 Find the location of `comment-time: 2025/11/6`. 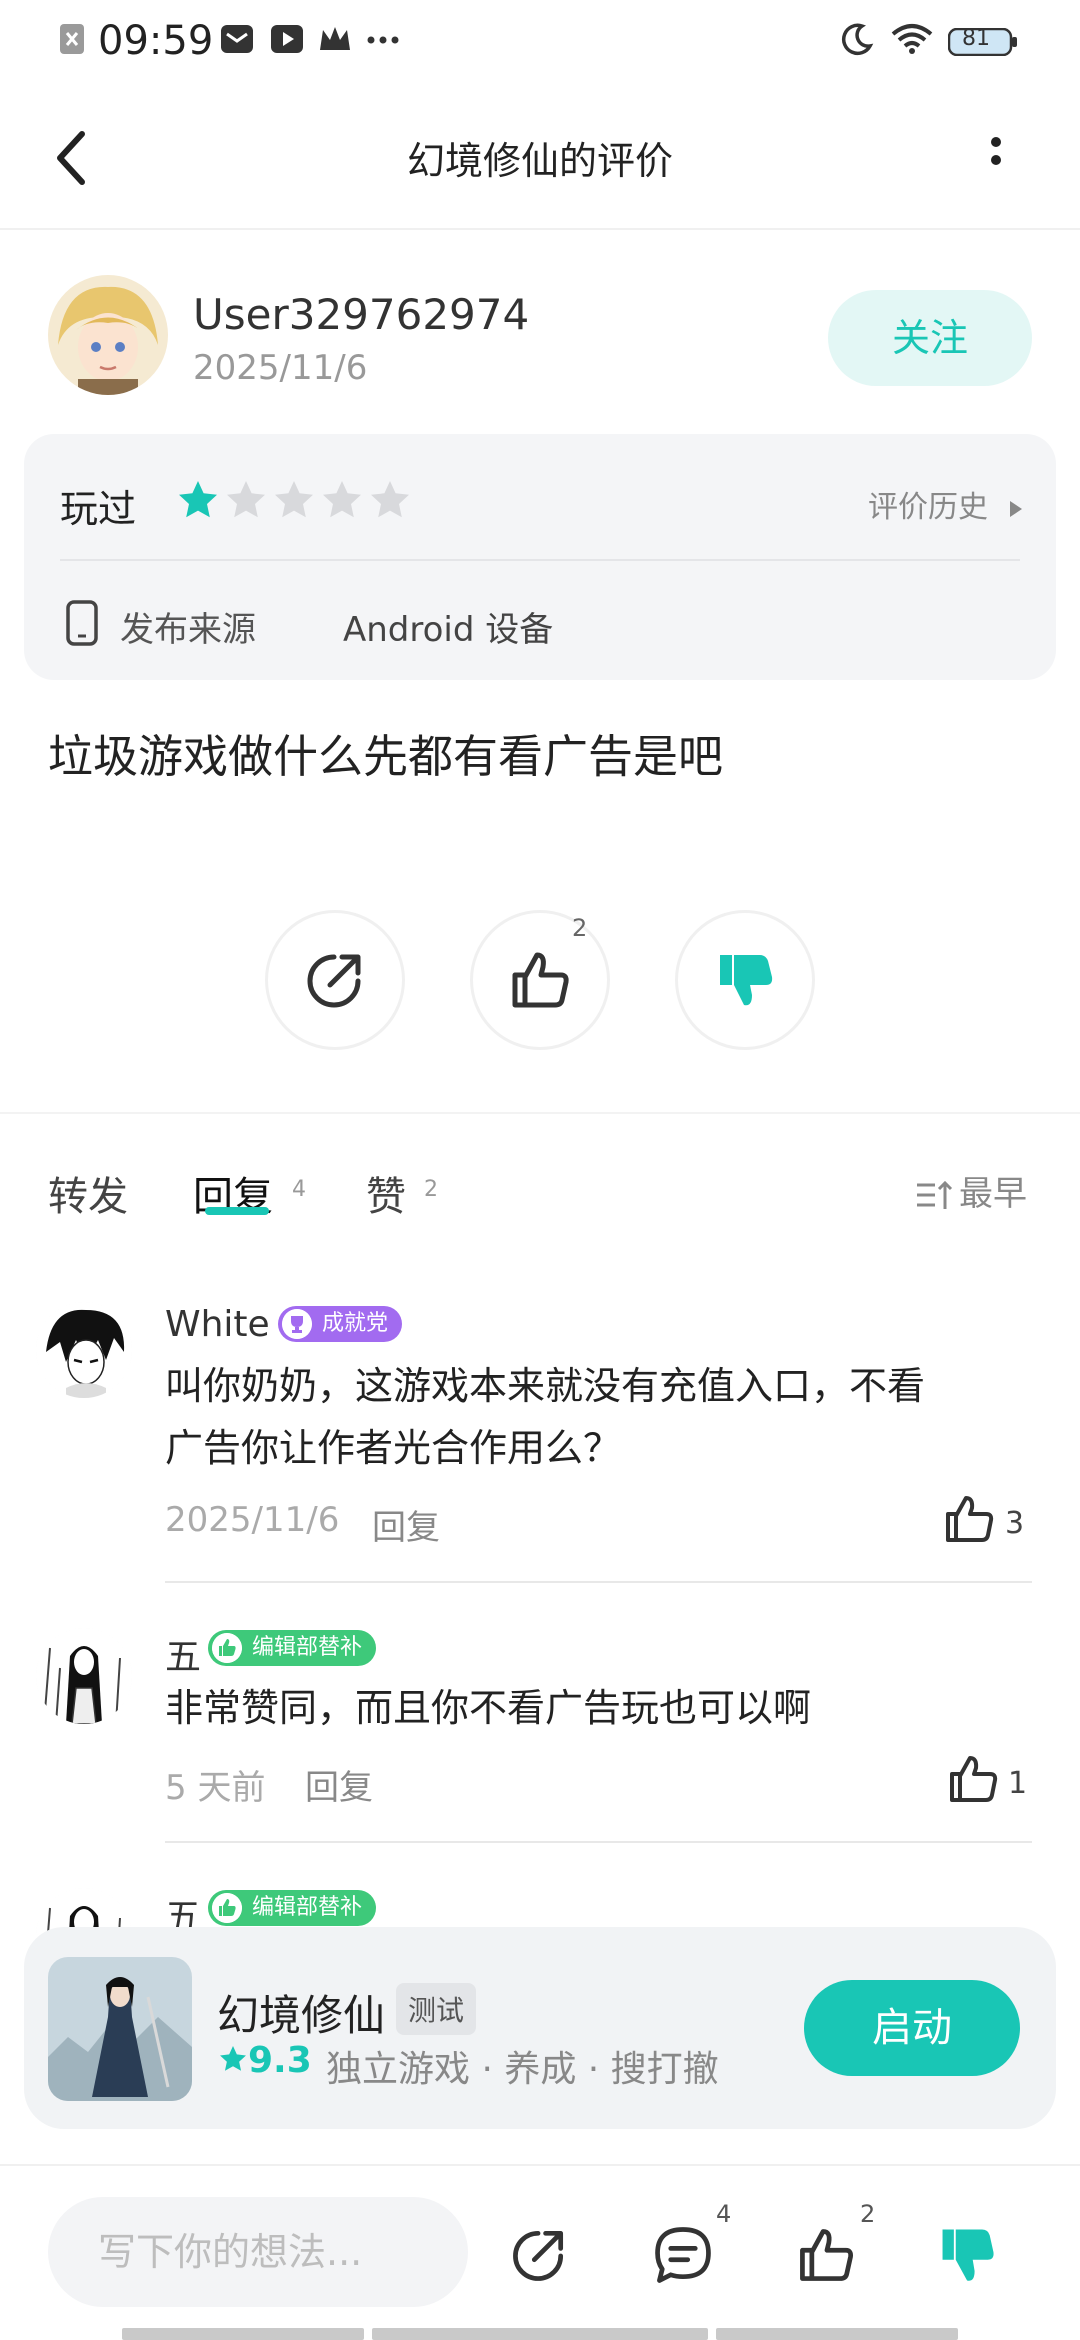

comment-time: 2025/11/6 is located at coordinates (252, 1520).